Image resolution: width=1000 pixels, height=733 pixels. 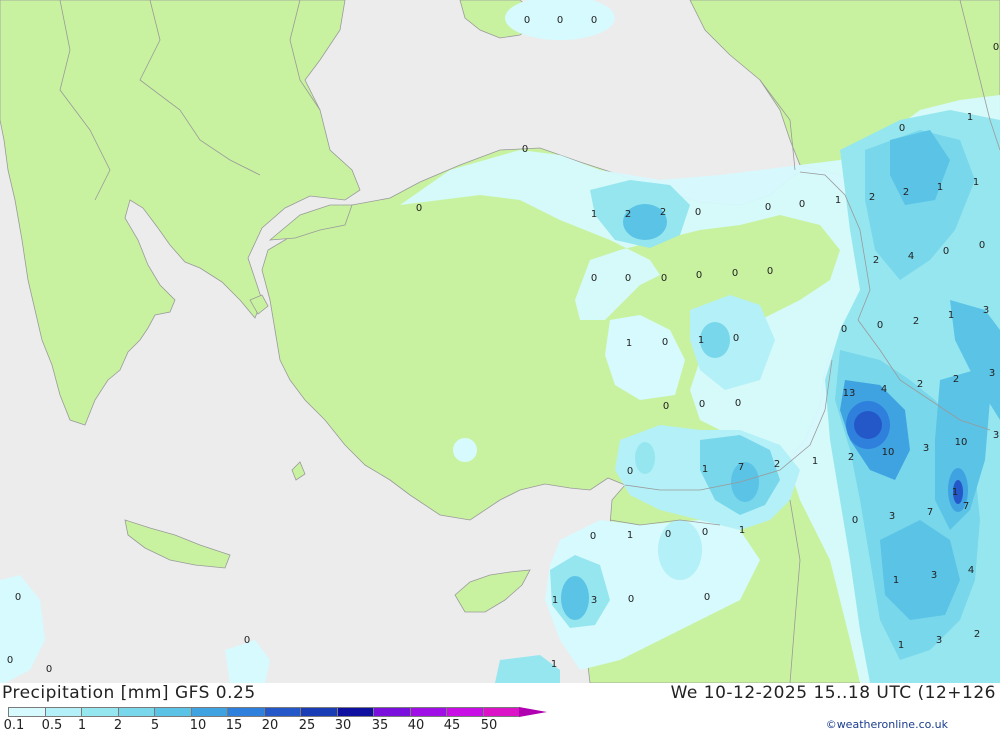 What do you see at coordinates (416, 725) in the screenshot?
I see `legend-label: 40` at bounding box center [416, 725].